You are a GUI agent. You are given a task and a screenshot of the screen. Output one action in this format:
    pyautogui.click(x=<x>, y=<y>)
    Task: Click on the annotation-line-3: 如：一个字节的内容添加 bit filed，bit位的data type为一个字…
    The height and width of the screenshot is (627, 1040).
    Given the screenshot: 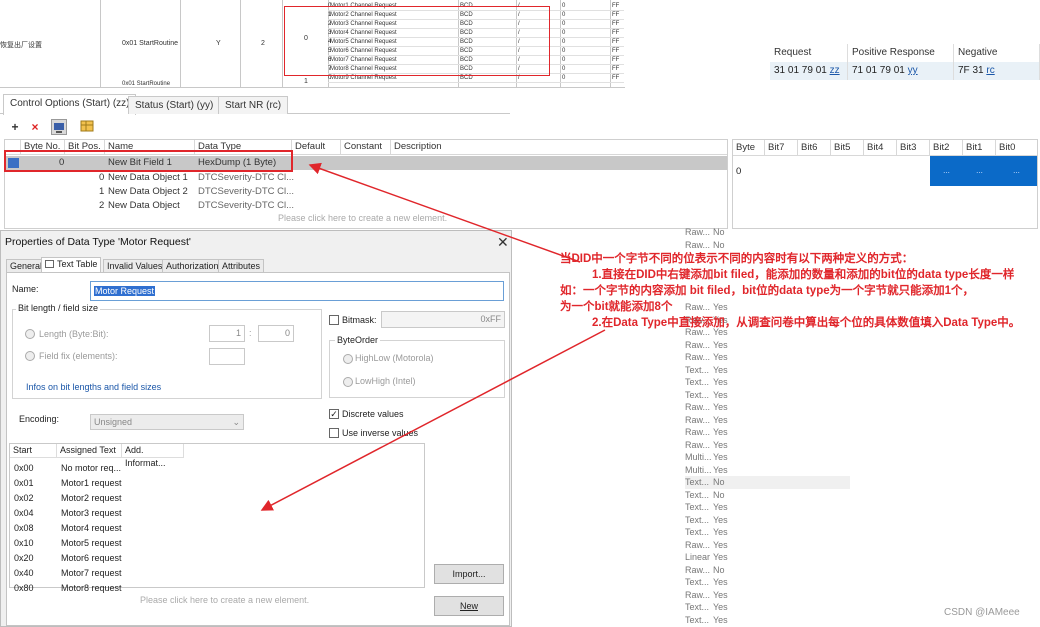 What is the action you would take?
    pyautogui.click(x=767, y=291)
    